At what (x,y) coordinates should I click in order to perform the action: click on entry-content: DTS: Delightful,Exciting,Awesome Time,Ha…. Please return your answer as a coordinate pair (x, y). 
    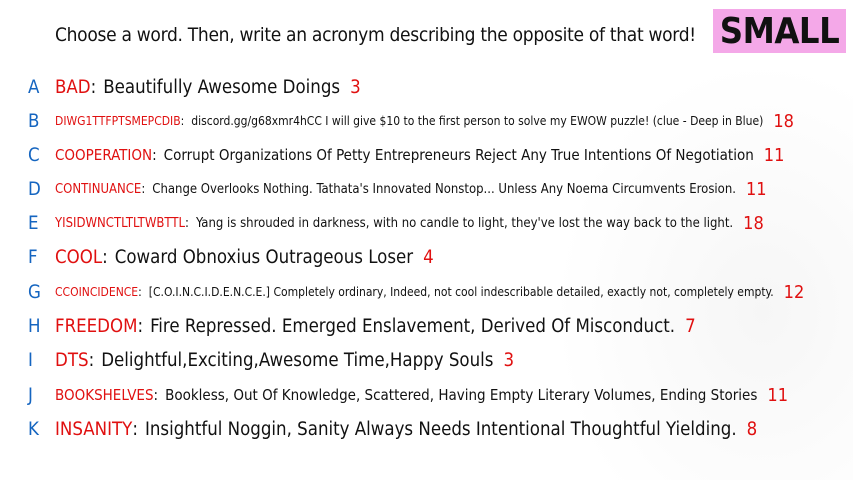
    Looking at the image, I should click on (284, 360).